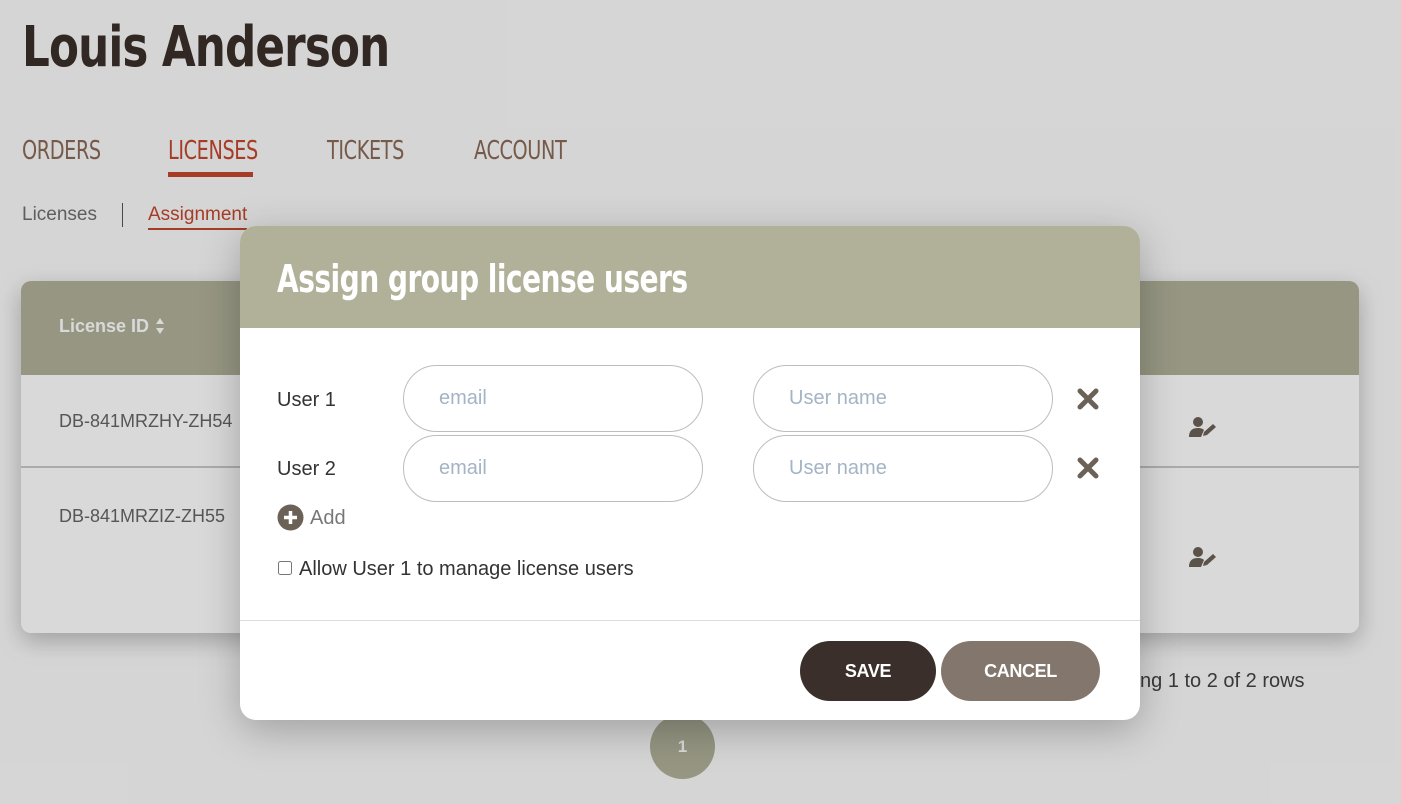  I want to click on modal-header: Assign group license users, so click(690, 277).